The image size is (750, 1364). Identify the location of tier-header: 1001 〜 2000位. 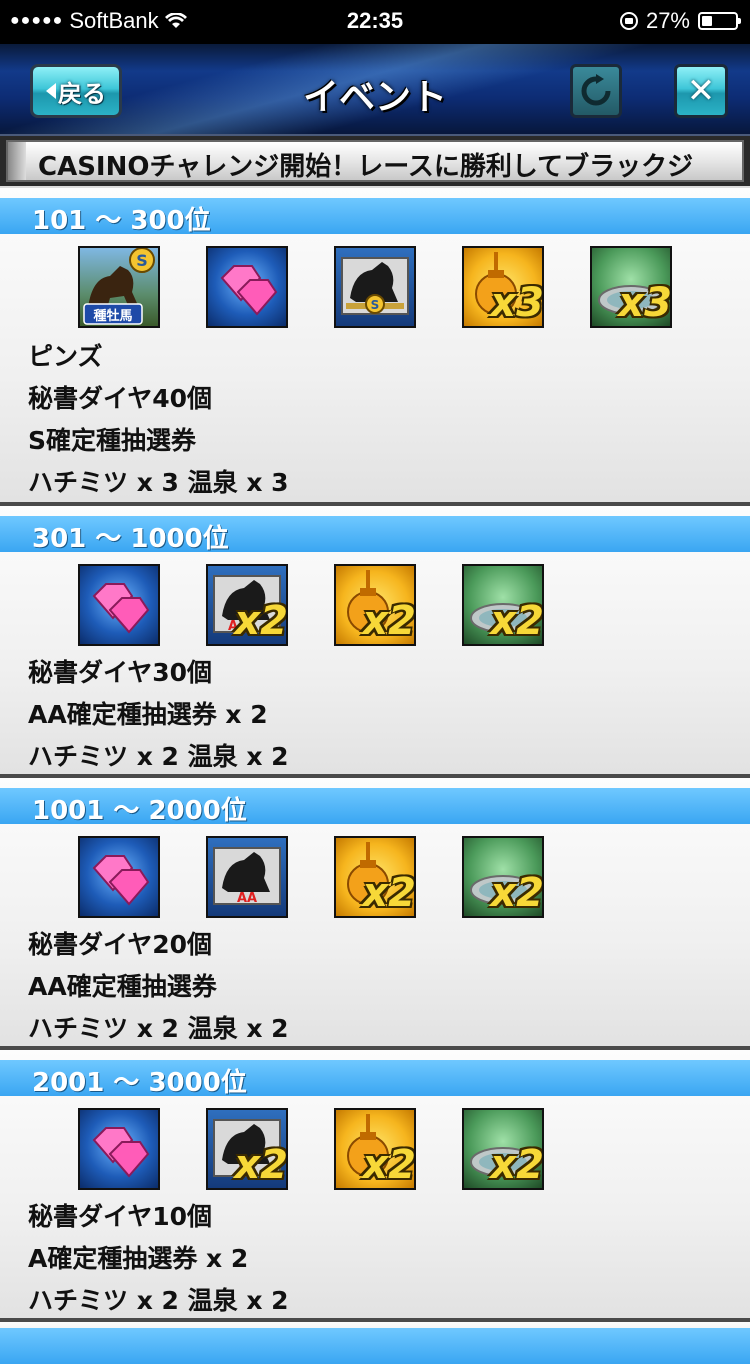
(375, 807).